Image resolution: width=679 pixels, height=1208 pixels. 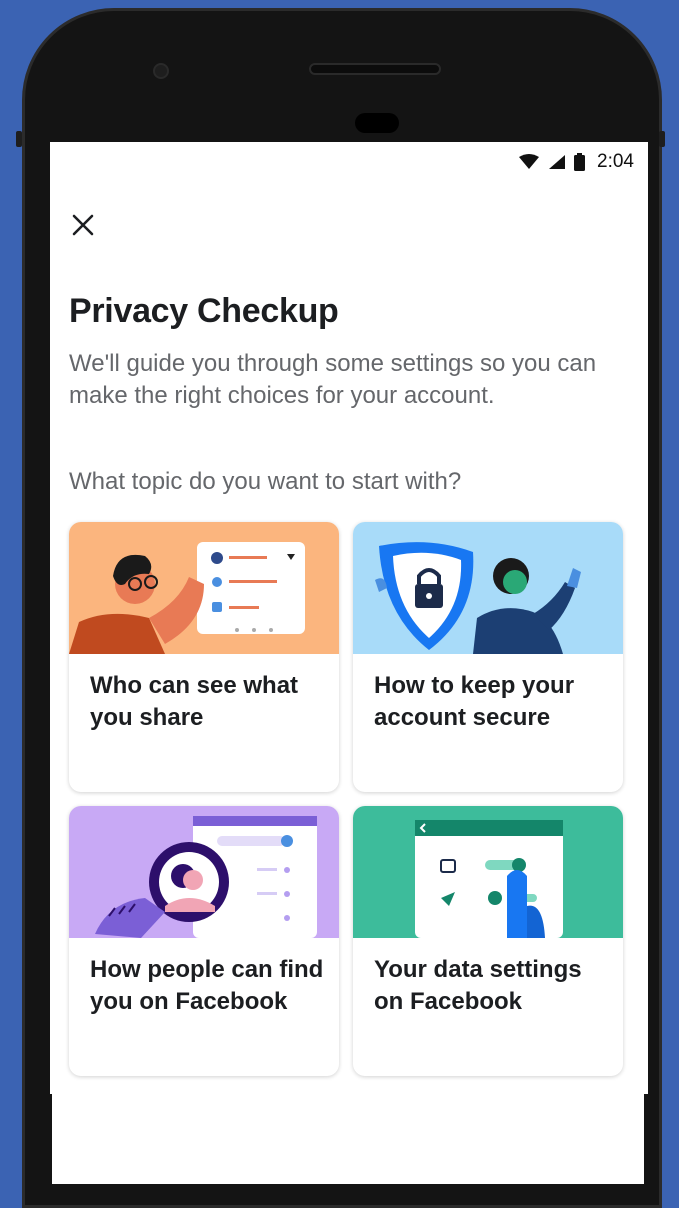 I want to click on signal-icon, so click(x=557, y=162).